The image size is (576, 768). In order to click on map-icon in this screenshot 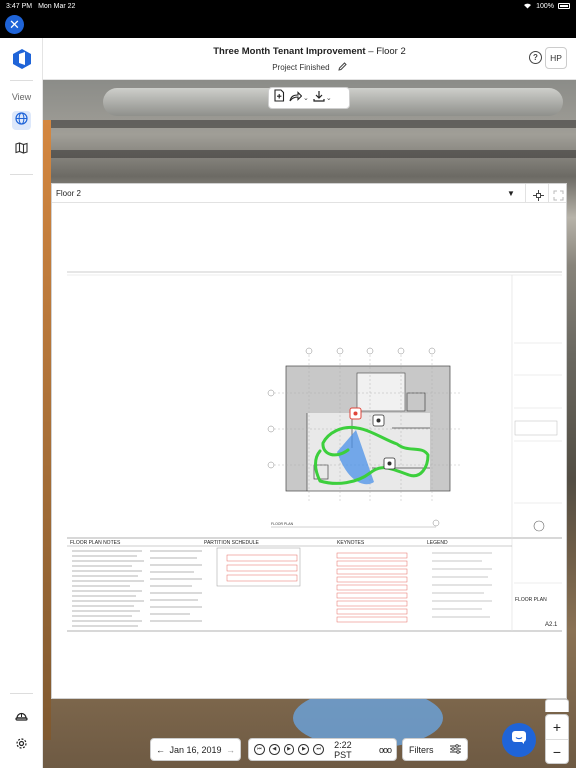, I will do `click(21, 150)`.